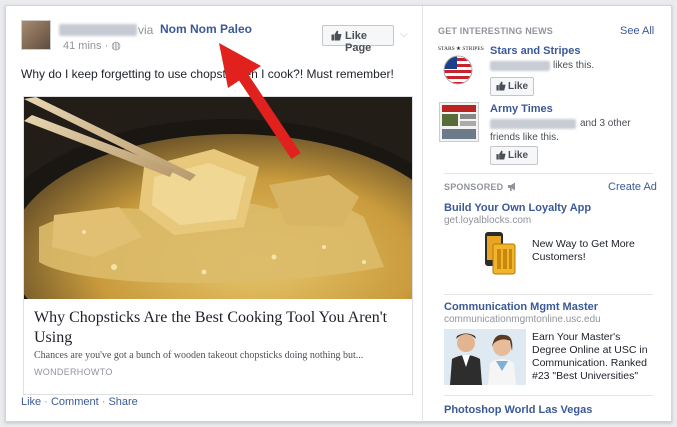 The image size is (677, 427). I want to click on like-button-army-times: Like, so click(514, 155).